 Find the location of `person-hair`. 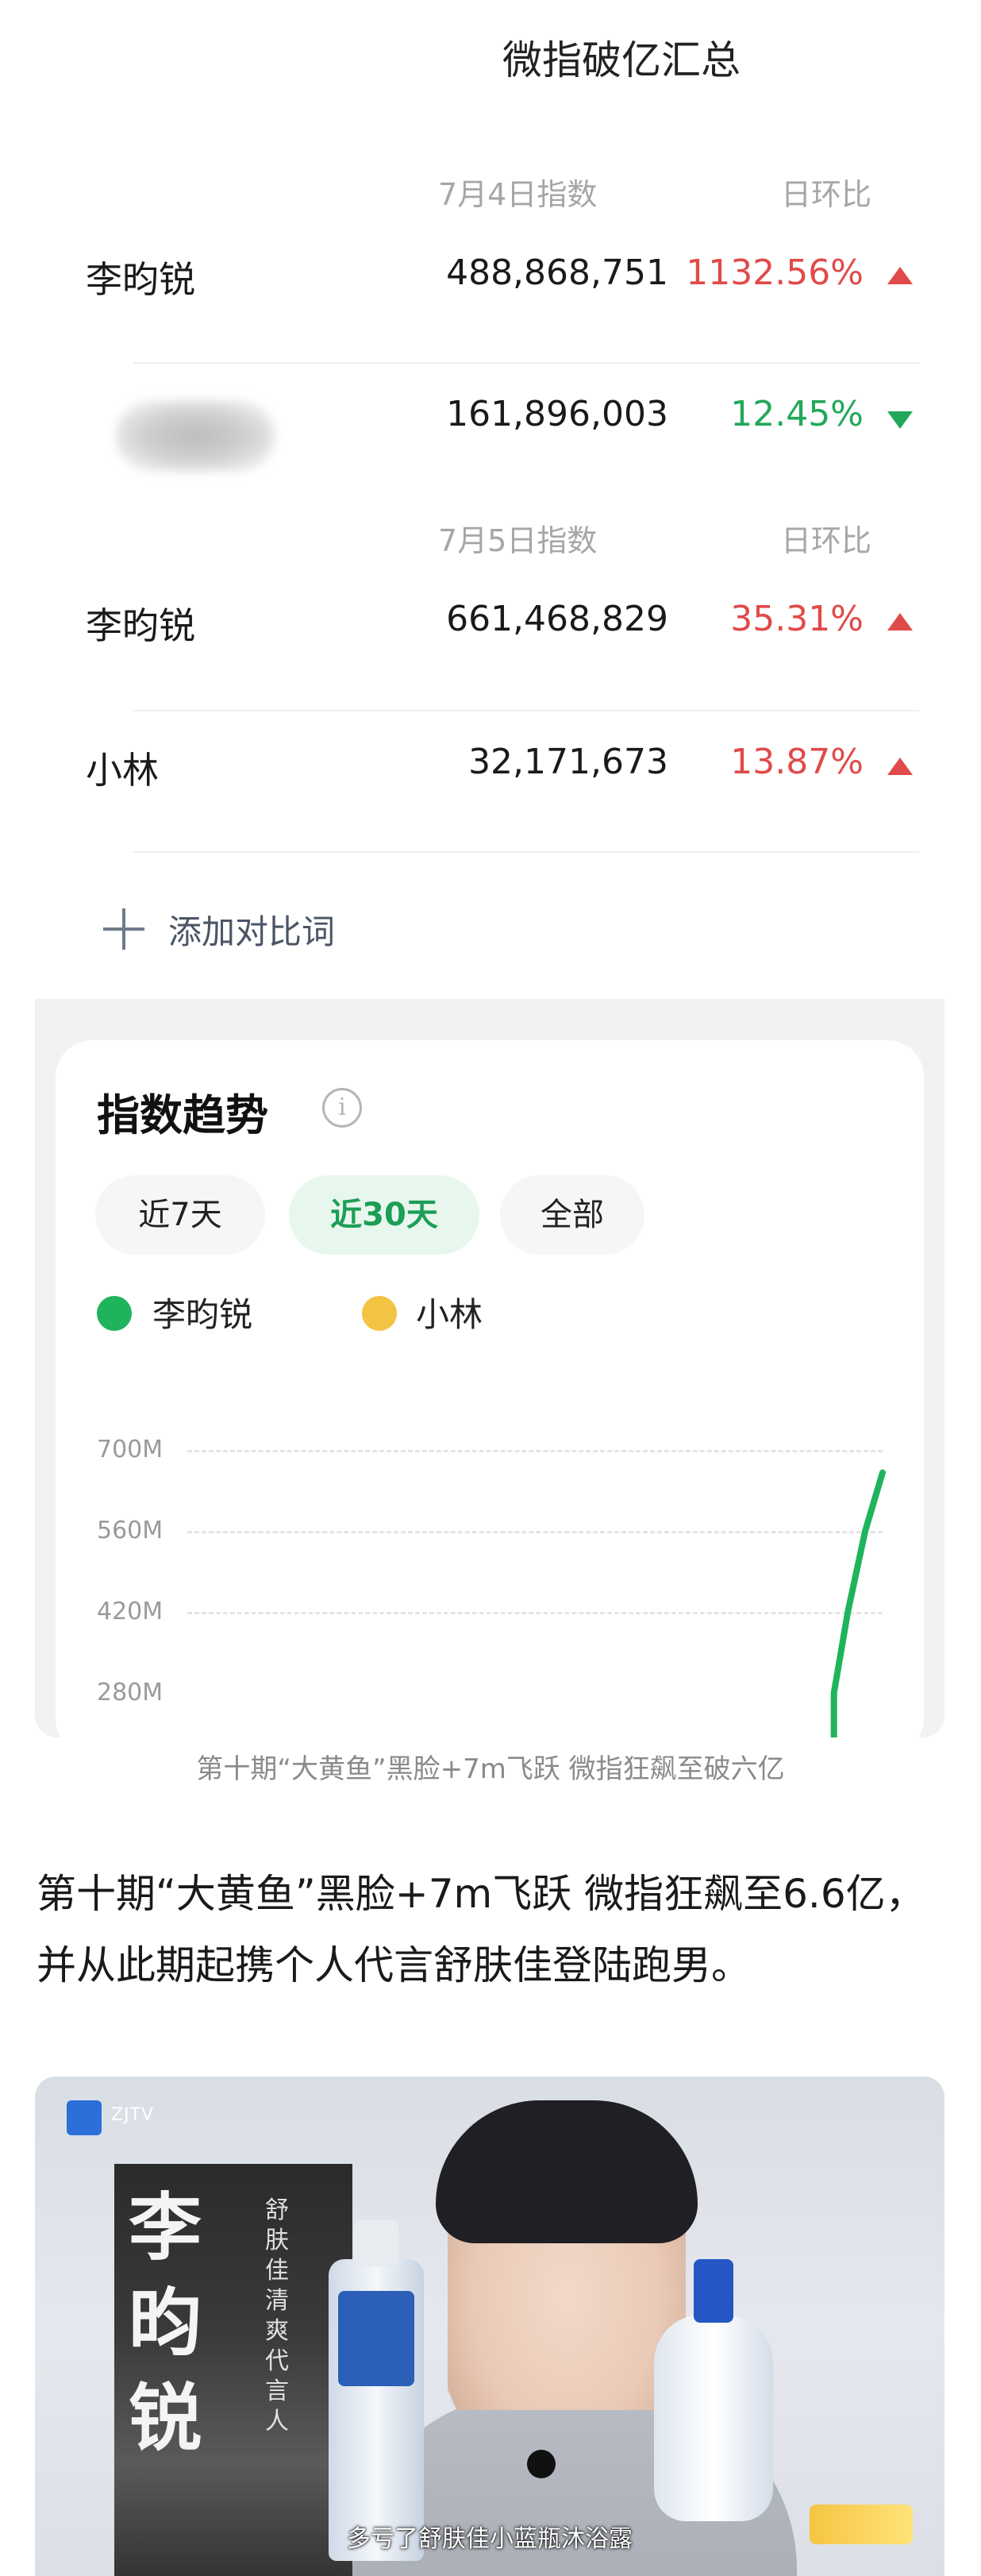

person-hair is located at coordinates (567, 2171).